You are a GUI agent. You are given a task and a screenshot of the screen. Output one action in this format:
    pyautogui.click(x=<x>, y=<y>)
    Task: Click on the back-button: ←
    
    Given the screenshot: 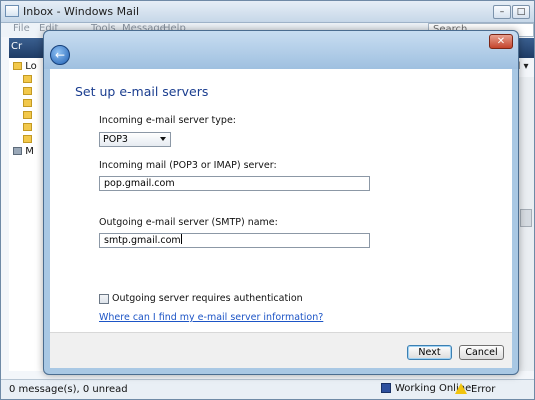 What is the action you would take?
    pyautogui.click(x=60, y=55)
    